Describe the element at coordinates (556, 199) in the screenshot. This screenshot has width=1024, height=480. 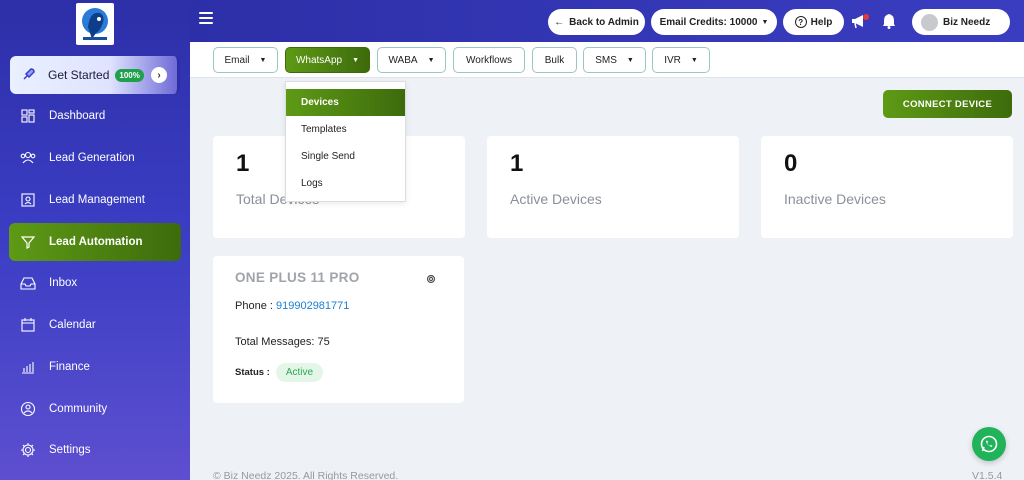
I see `stat-label: Active Devices` at that location.